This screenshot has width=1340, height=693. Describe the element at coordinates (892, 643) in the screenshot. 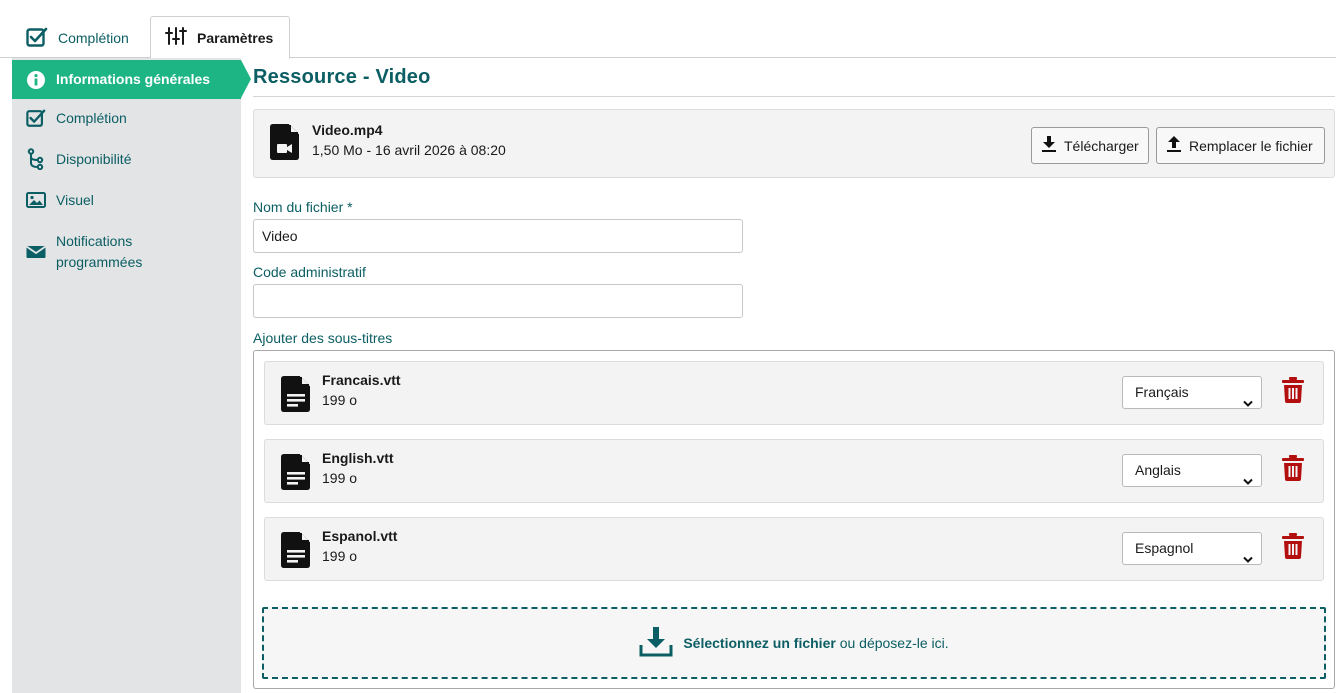

I see `dropzone-hint: ou déposez-le ici.` at that location.